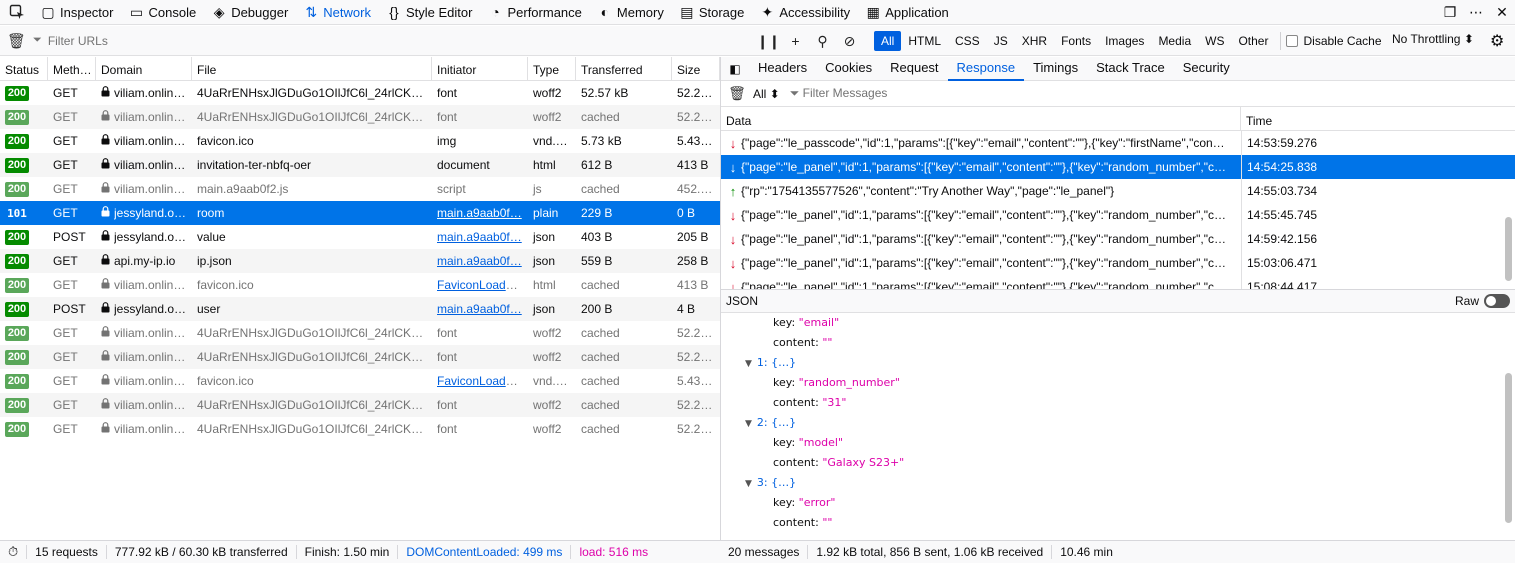 The height and width of the screenshot is (563, 1515). Describe the element at coordinates (24, 68) in the screenshot. I see `column-header-0: Status` at that location.